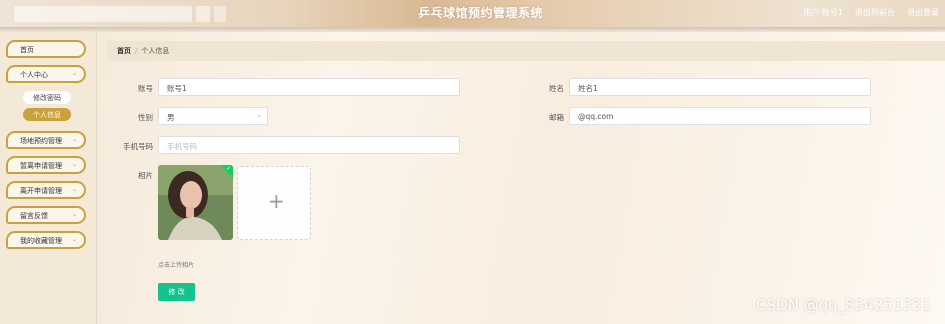 Image resolution: width=945 pixels, height=324 pixels. I want to click on sidebar-item-favorites: 我的收藏管理 ⌄, so click(46, 240).